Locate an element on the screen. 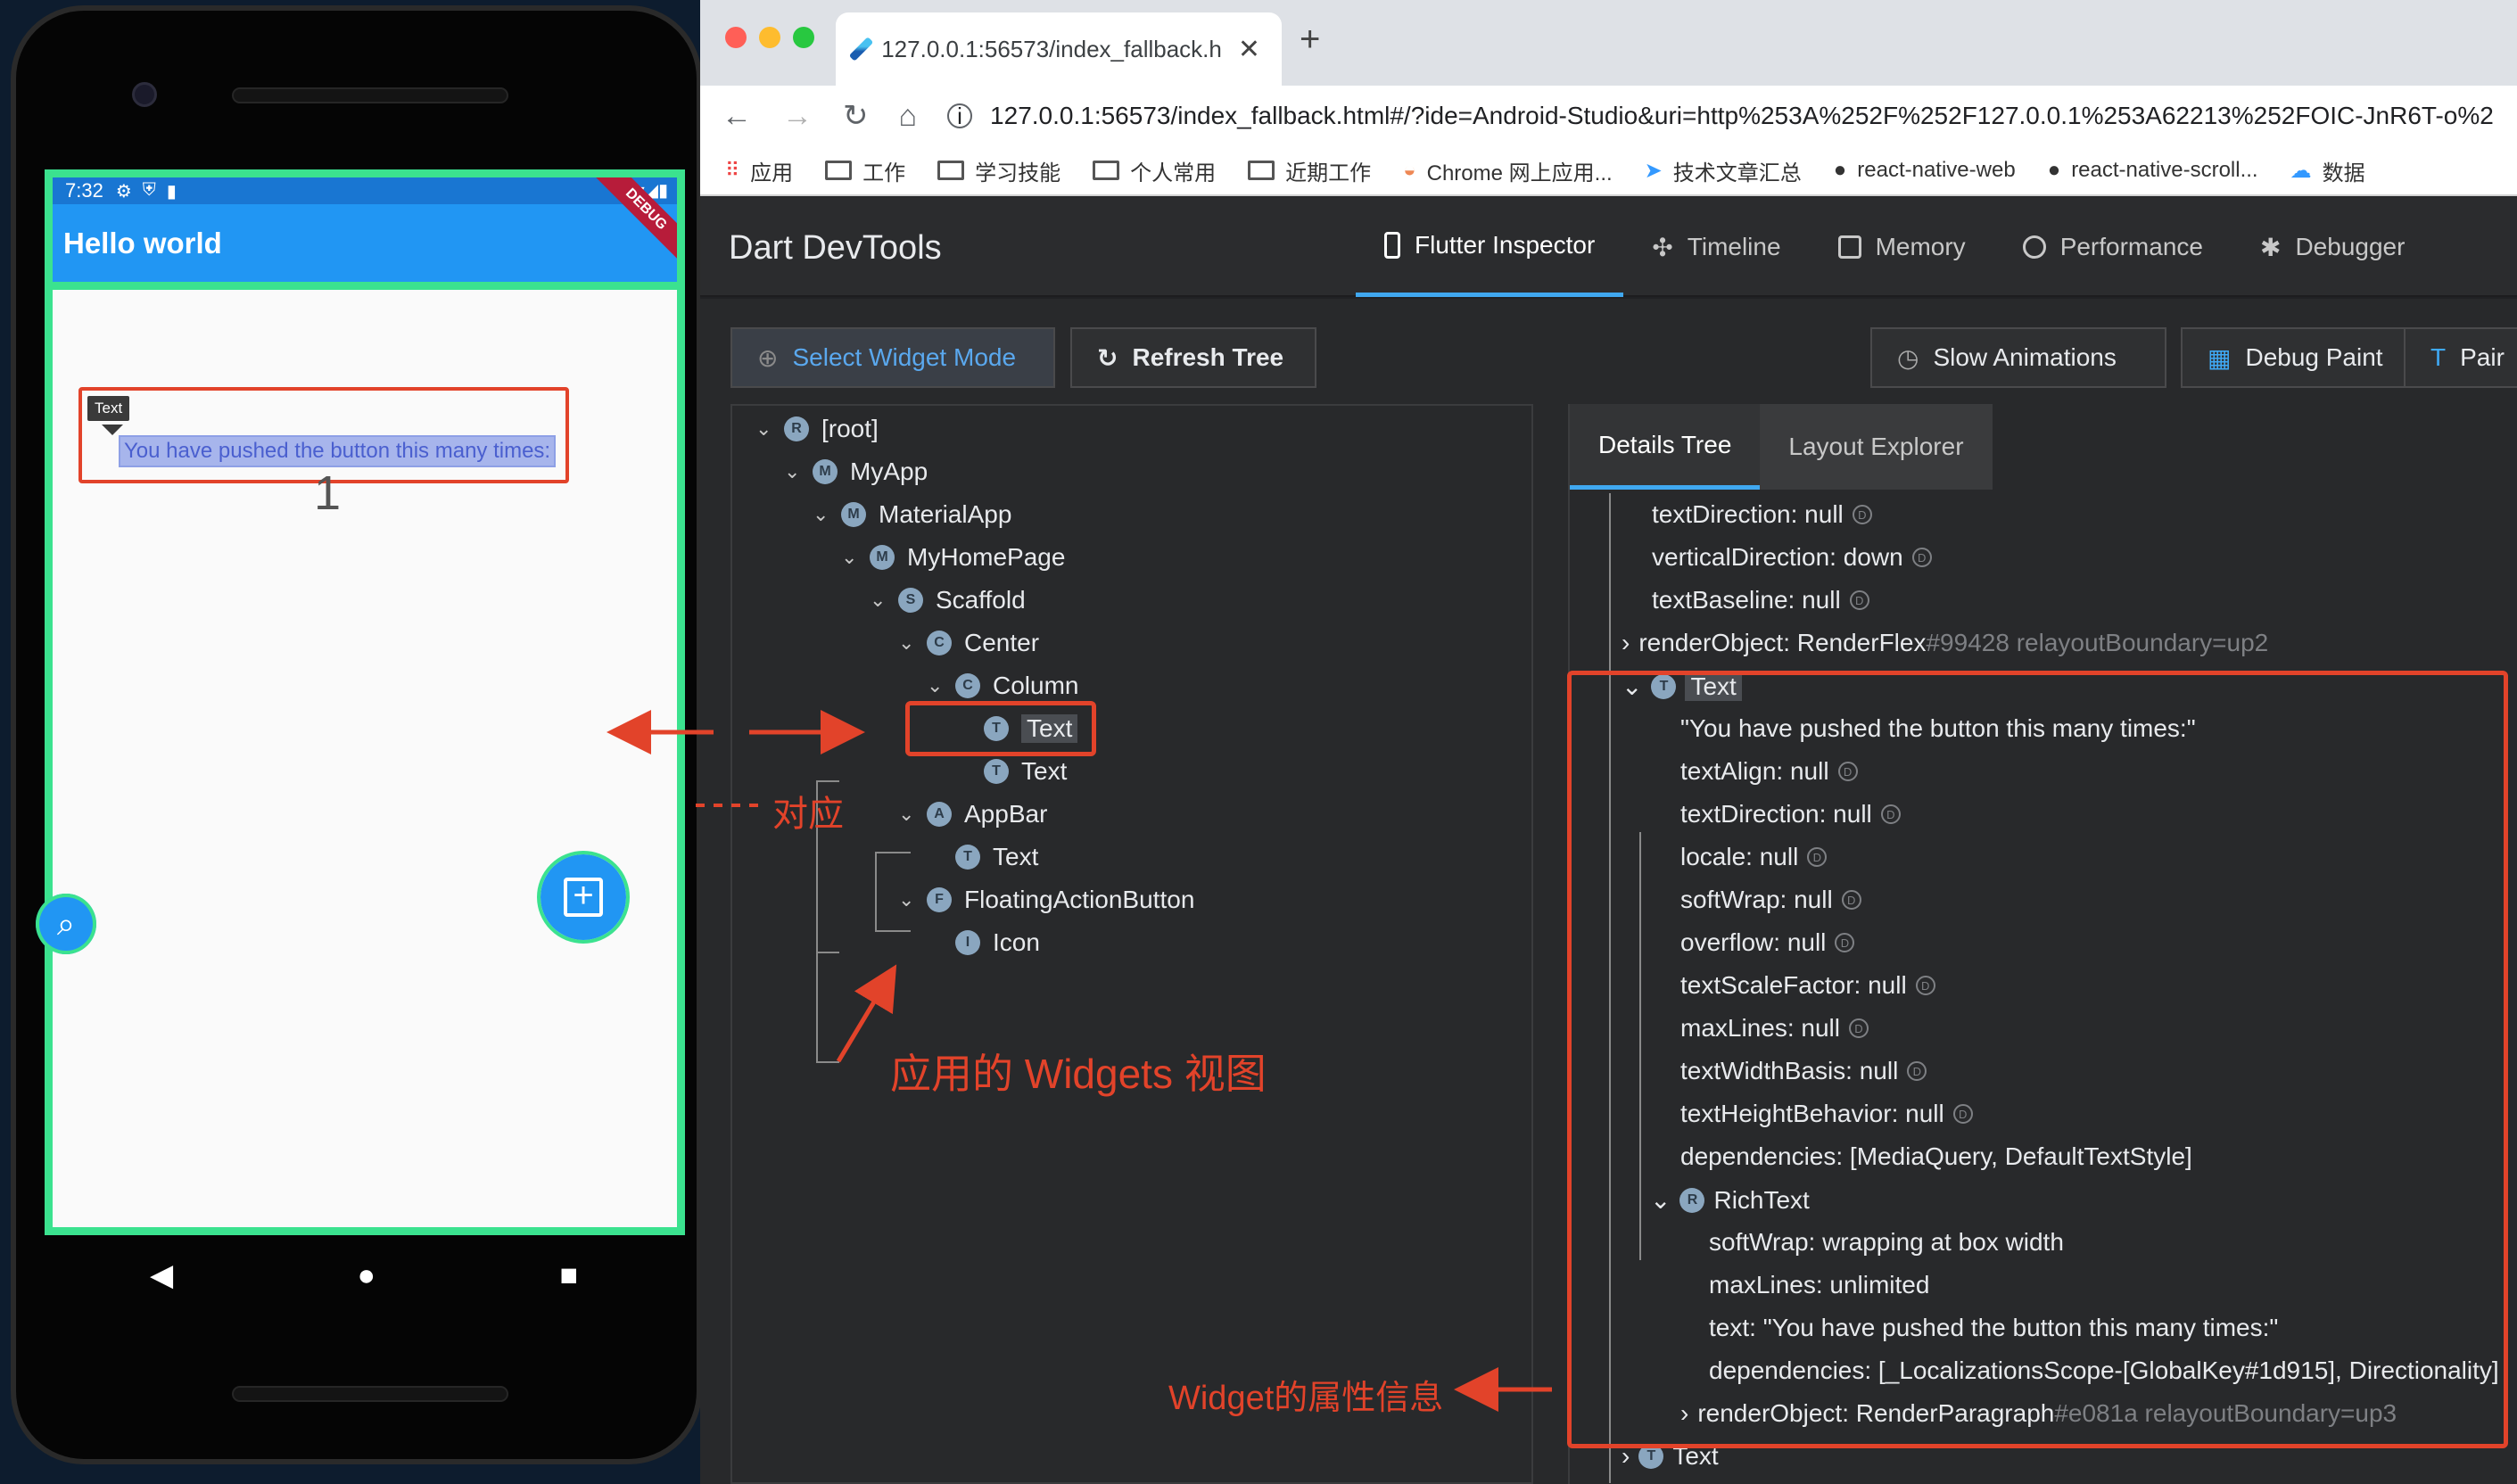 The height and width of the screenshot is (1484, 2517). arrow-to-widget-tree is located at coordinates (867, 1014).